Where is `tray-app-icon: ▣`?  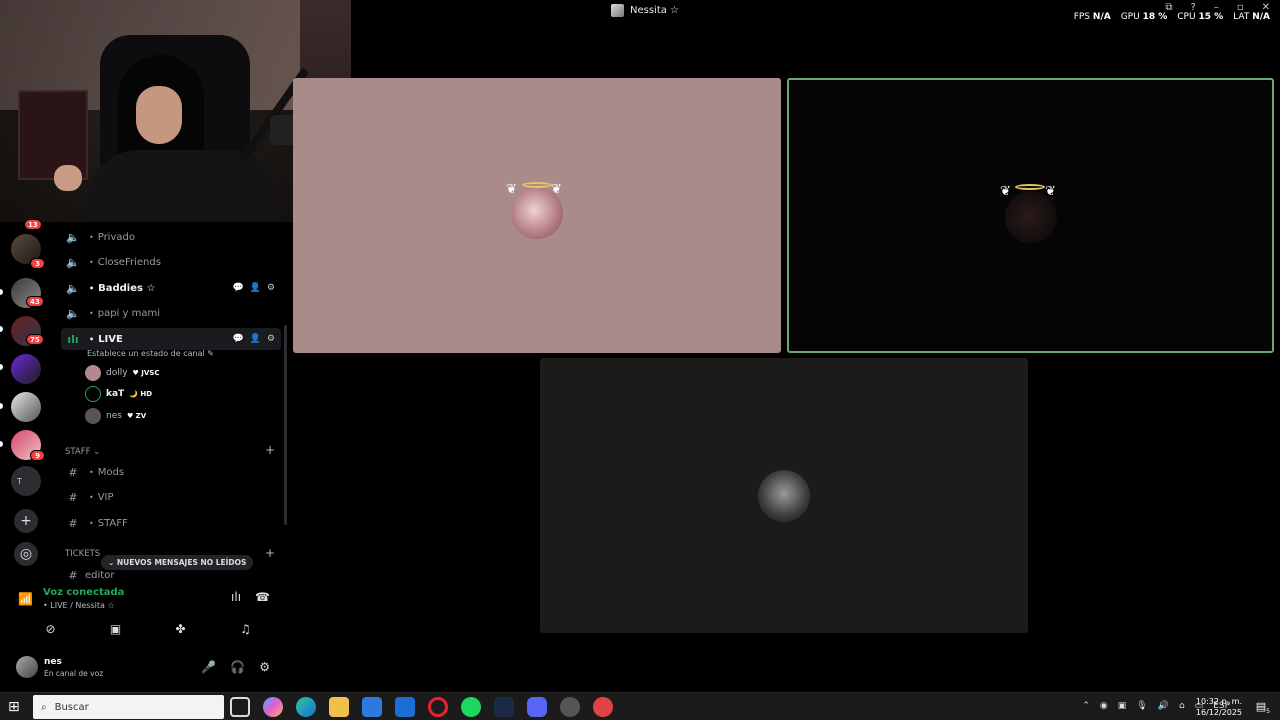
tray-app-icon: ▣ is located at coordinates (1122, 706).